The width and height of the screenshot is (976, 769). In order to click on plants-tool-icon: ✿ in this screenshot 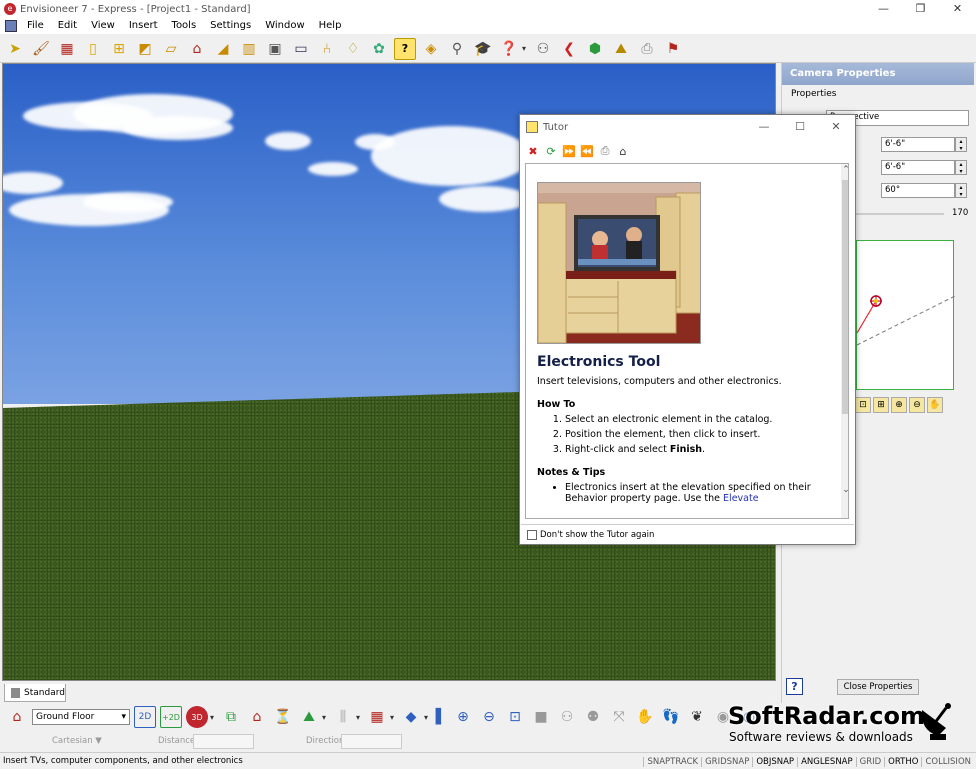, I will do `click(379, 49)`.